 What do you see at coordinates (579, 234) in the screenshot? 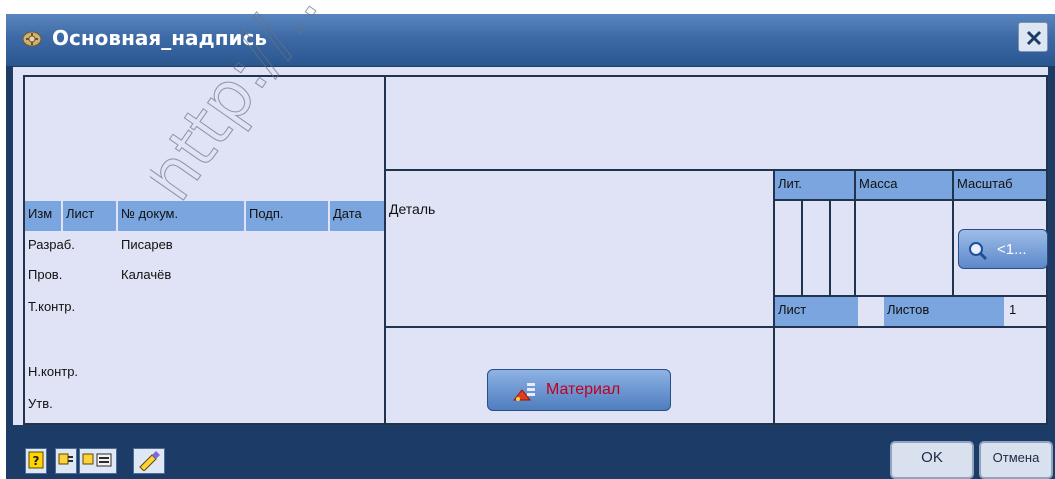
I see `designation-field: Деталь` at bounding box center [579, 234].